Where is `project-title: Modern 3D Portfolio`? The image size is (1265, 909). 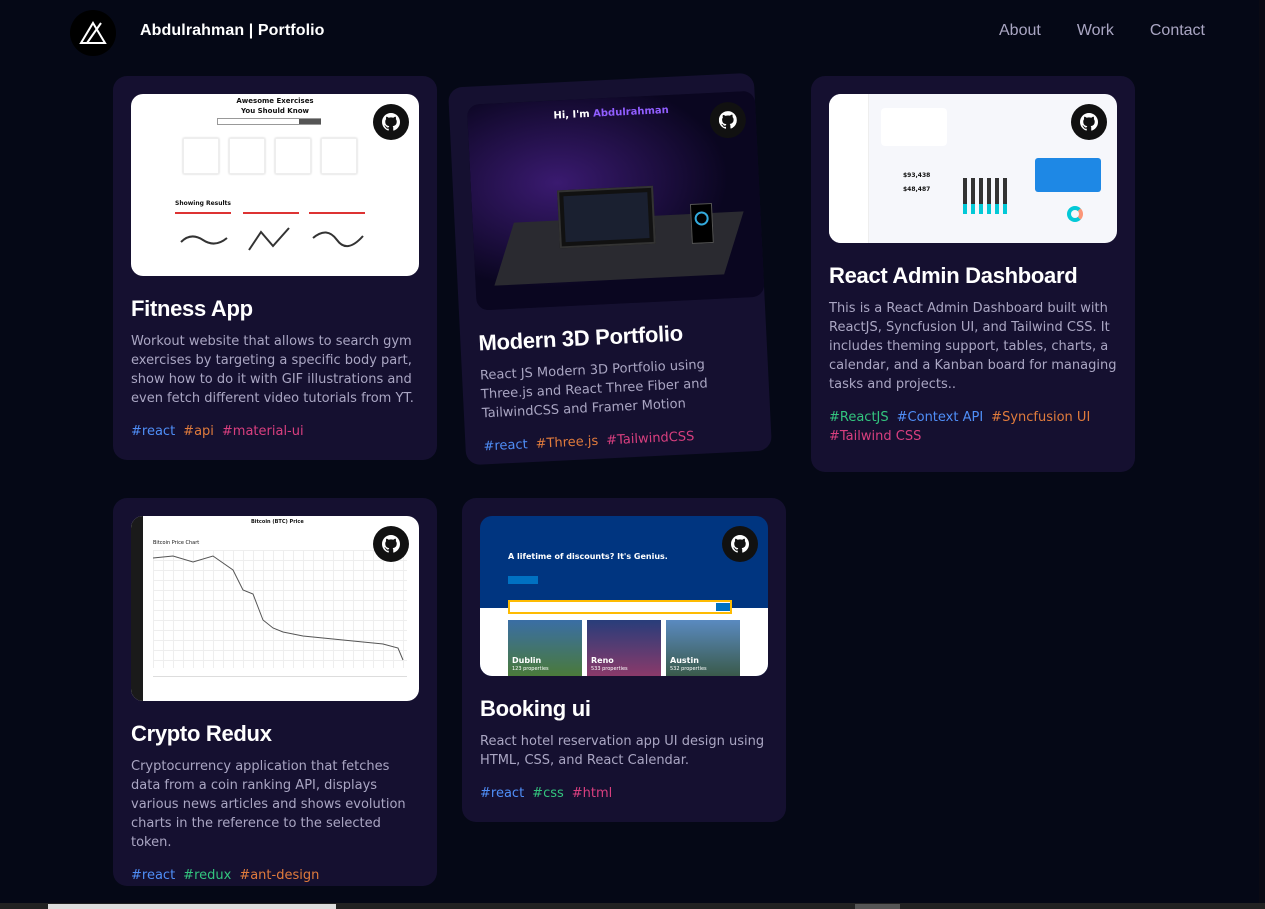
project-title: Modern 3D Portfolio is located at coordinates (580, 338).